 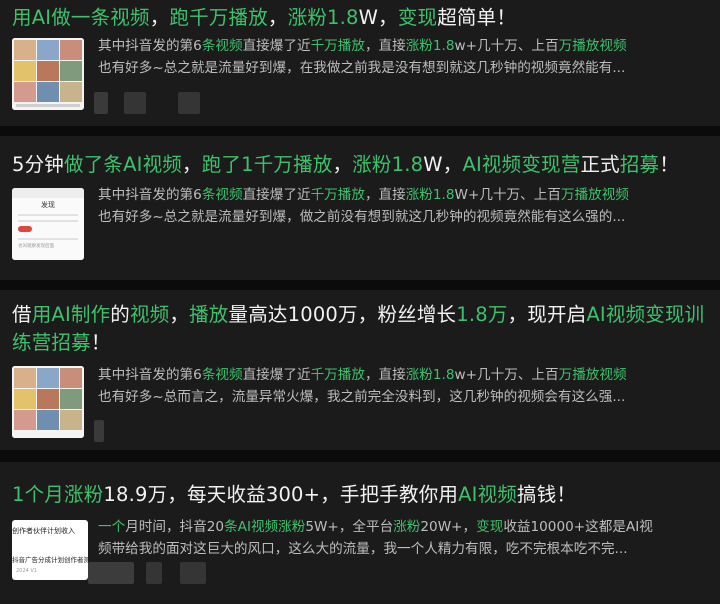 What do you see at coordinates (48, 205) in the screenshot?
I see `thumbnail-heading: 发现` at bounding box center [48, 205].